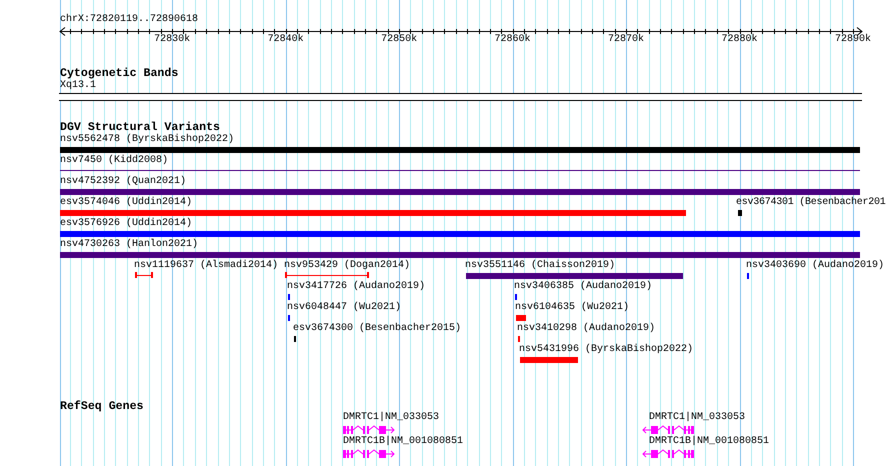 The height and width of the screenshot is (466, 890). I want to click on location-label: chrX:72820119..72890618, so click(129, 20).